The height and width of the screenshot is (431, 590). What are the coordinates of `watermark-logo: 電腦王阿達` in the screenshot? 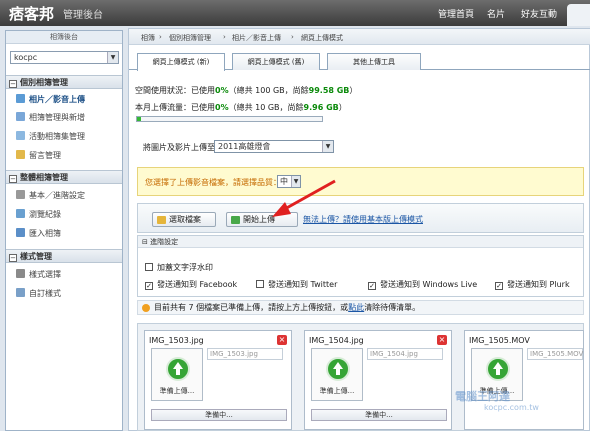 It's located at (482, 396).